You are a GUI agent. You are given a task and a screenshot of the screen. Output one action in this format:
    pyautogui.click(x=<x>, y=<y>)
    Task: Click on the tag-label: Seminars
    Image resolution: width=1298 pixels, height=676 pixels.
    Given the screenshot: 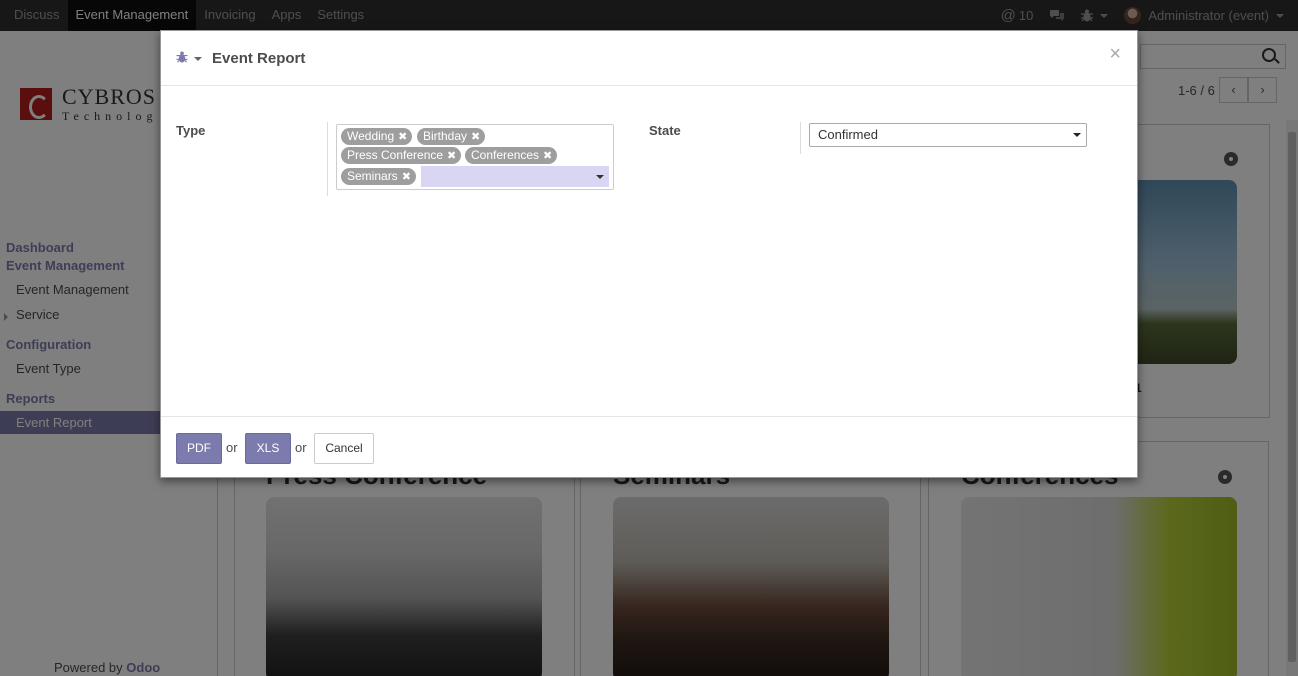 What is the action you would take?
    pyautogui.click(x=372, y=176)
    